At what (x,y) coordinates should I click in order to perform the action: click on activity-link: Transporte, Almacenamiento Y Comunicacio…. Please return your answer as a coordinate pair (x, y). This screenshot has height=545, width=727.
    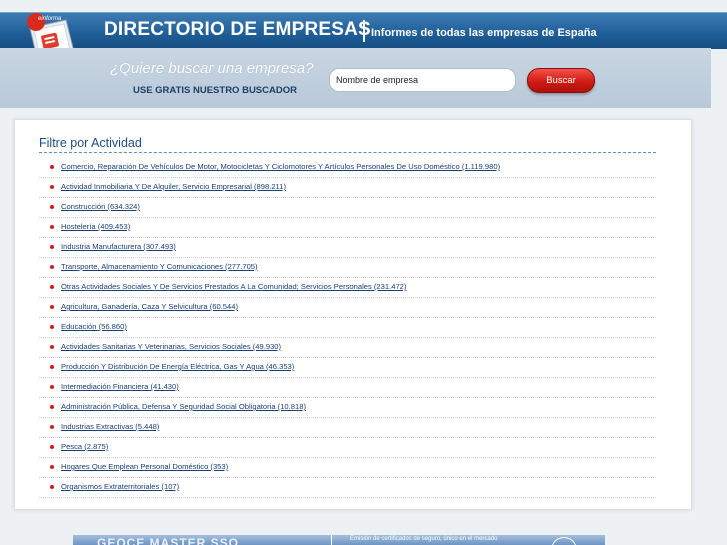
    Looking at the image, I should click on (159, 266).